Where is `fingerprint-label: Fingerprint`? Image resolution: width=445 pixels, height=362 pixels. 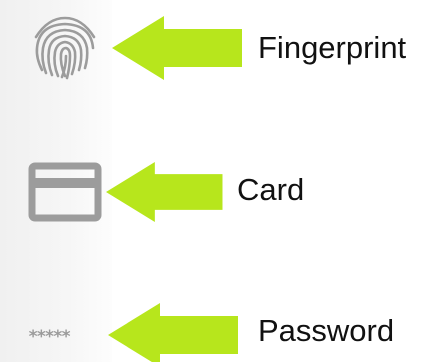
fingerprint-label: Fingerprint is located at coordinates (332, 48).